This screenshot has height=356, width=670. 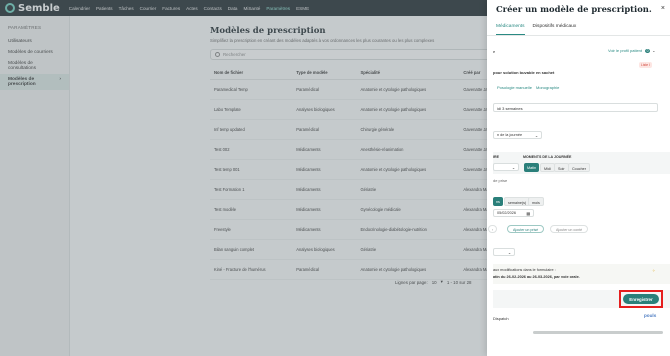 I want to click on horizontal-scrollbar, so click(x=598, y=332).